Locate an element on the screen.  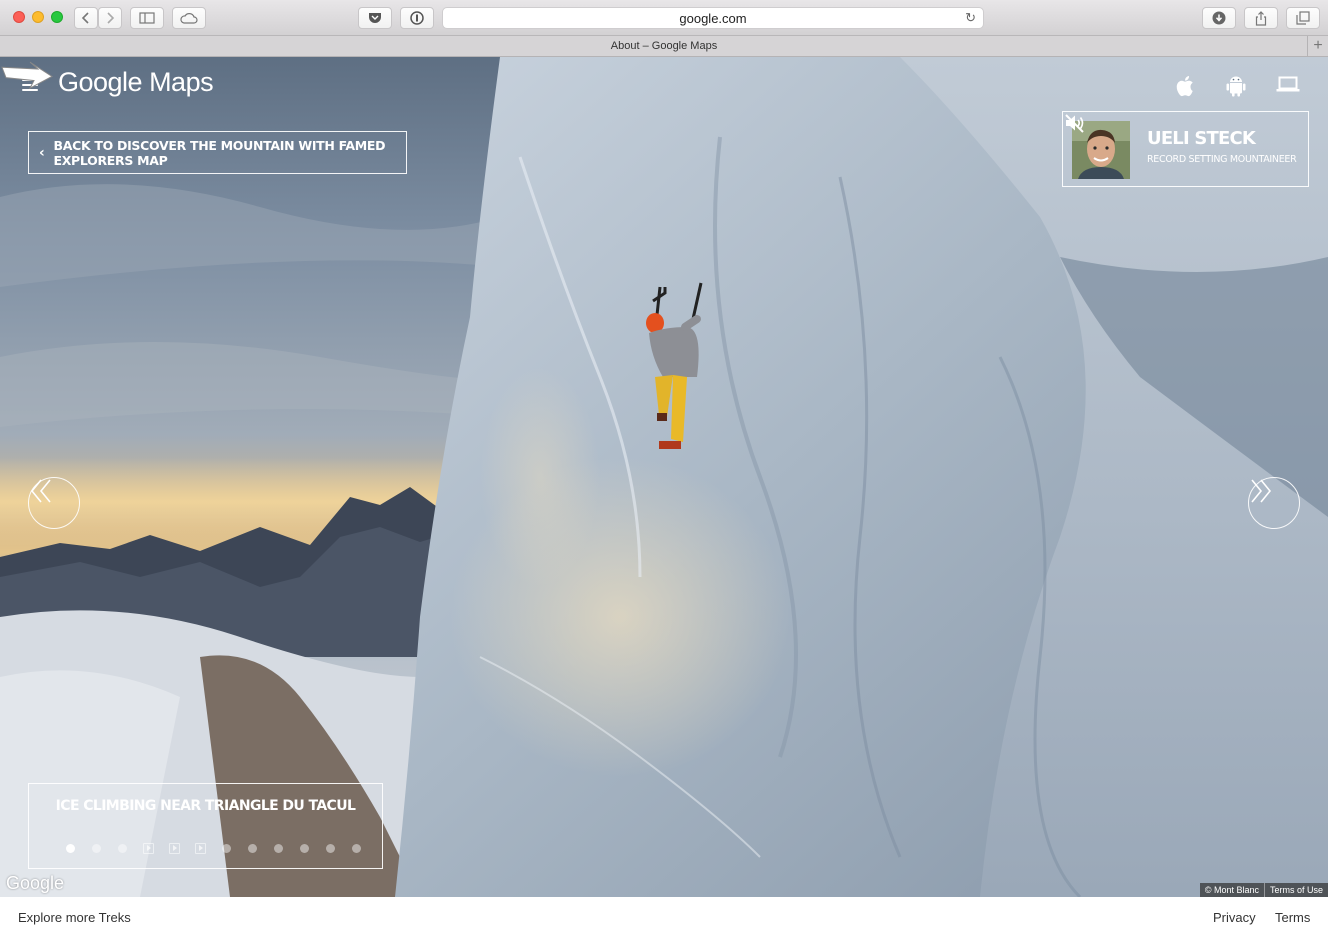
pocket-button is located at coordinates (375, 18).